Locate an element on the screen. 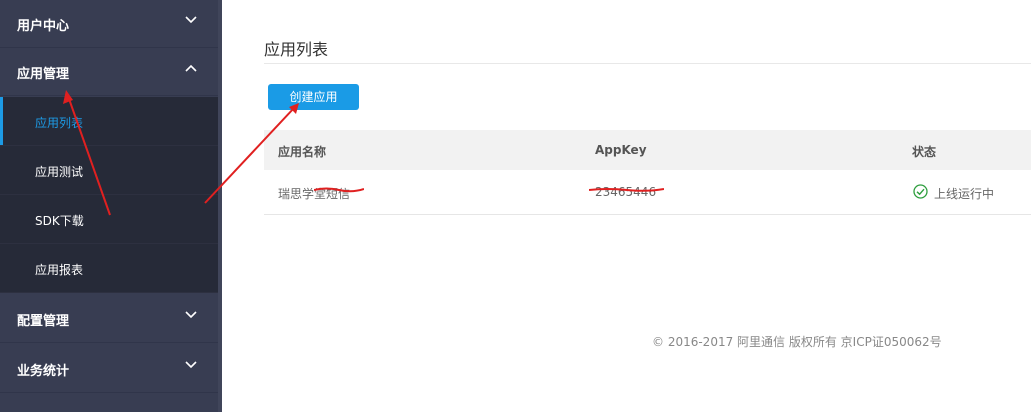  sidebar-item-sdk-download: SDK下载 is located at coordinates (109, 219).